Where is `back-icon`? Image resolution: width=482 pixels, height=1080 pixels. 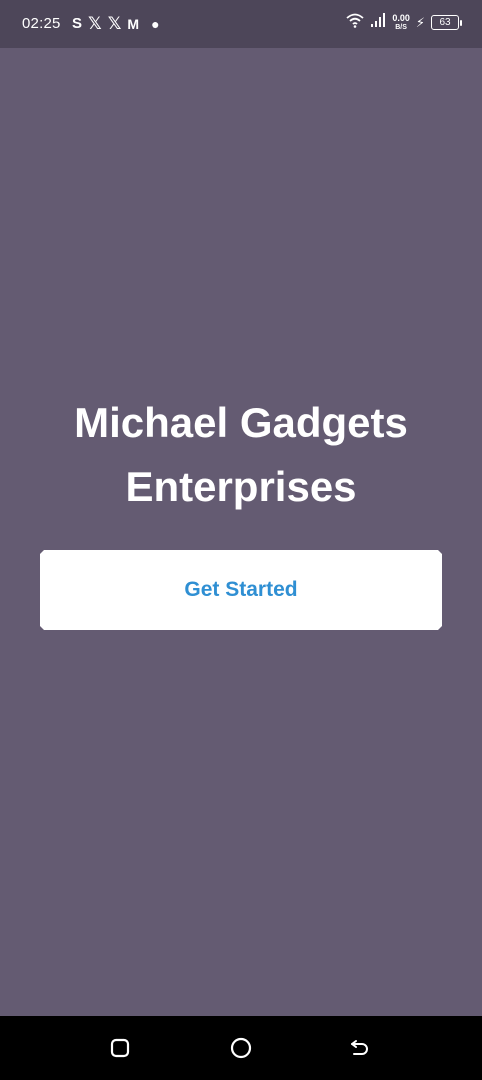 back-icon is located at coordinates (359, 1047).